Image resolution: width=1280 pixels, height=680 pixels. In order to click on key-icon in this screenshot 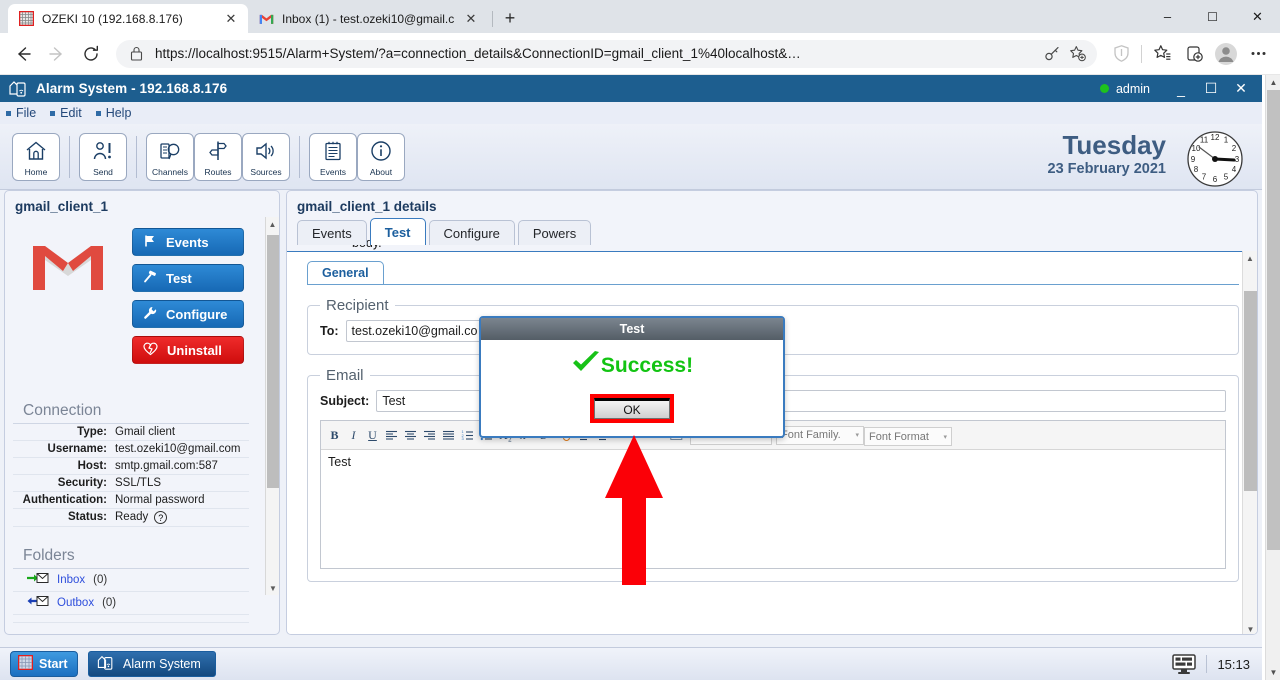, I will do `click(1052, 54)`.